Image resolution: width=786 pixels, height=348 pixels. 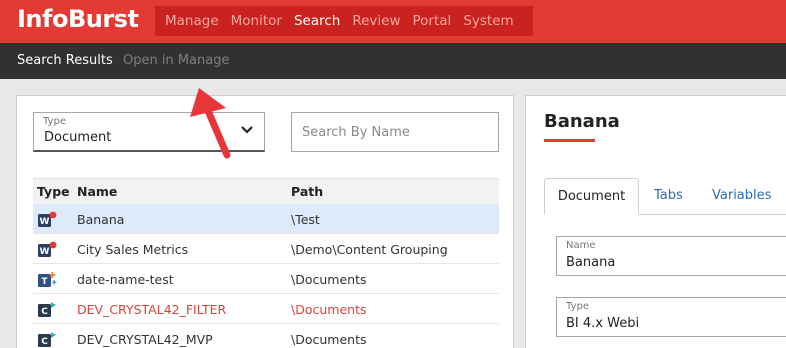 What do you see at coordinates (65, 60) in the screenshot?
I see `search-results-link: Search Results` at bounding box center [65, 60].